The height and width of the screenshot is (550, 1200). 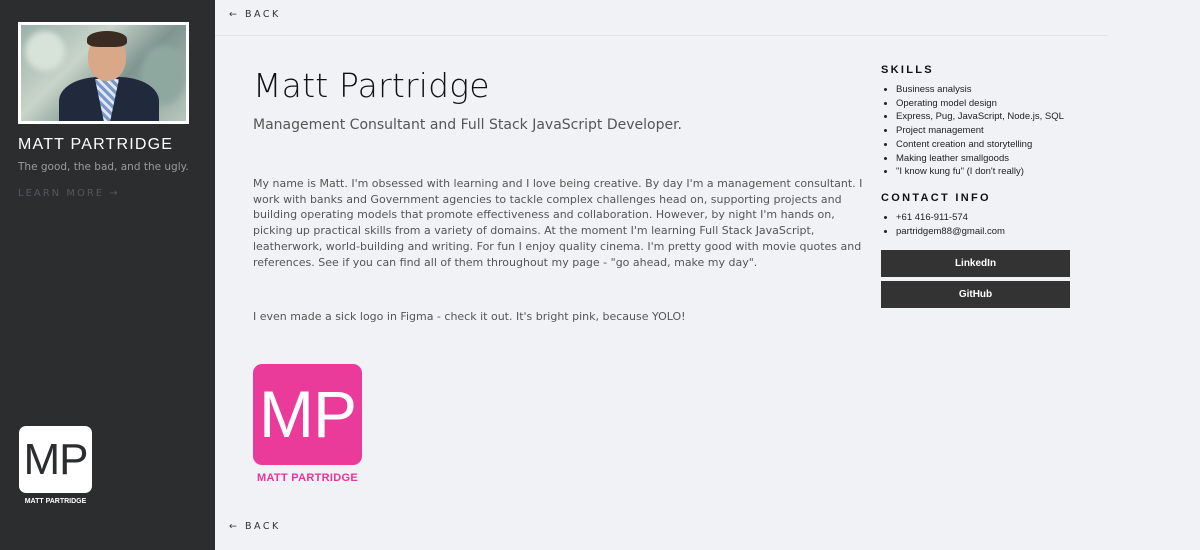 I want to click on linkedin-button: LinkedIn, so click(x=975, y=264).